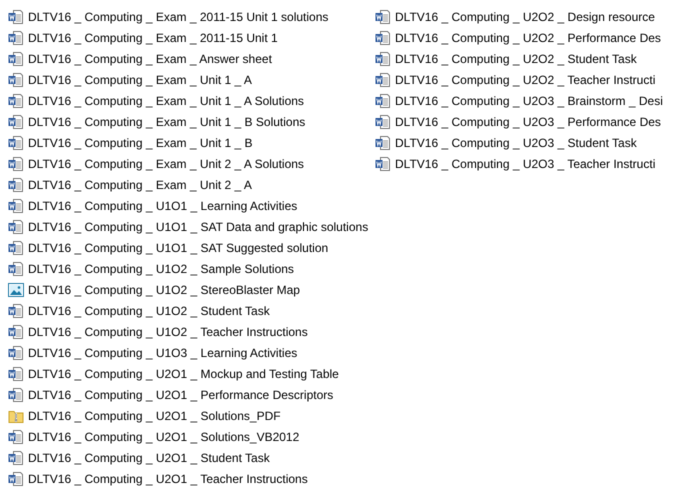  Describe the element at coordinates (164, 289) in the screenshot. I see `file-name: DLTV16 _ Computing _ U1O2 _ StereoBlaster Map` at that location.